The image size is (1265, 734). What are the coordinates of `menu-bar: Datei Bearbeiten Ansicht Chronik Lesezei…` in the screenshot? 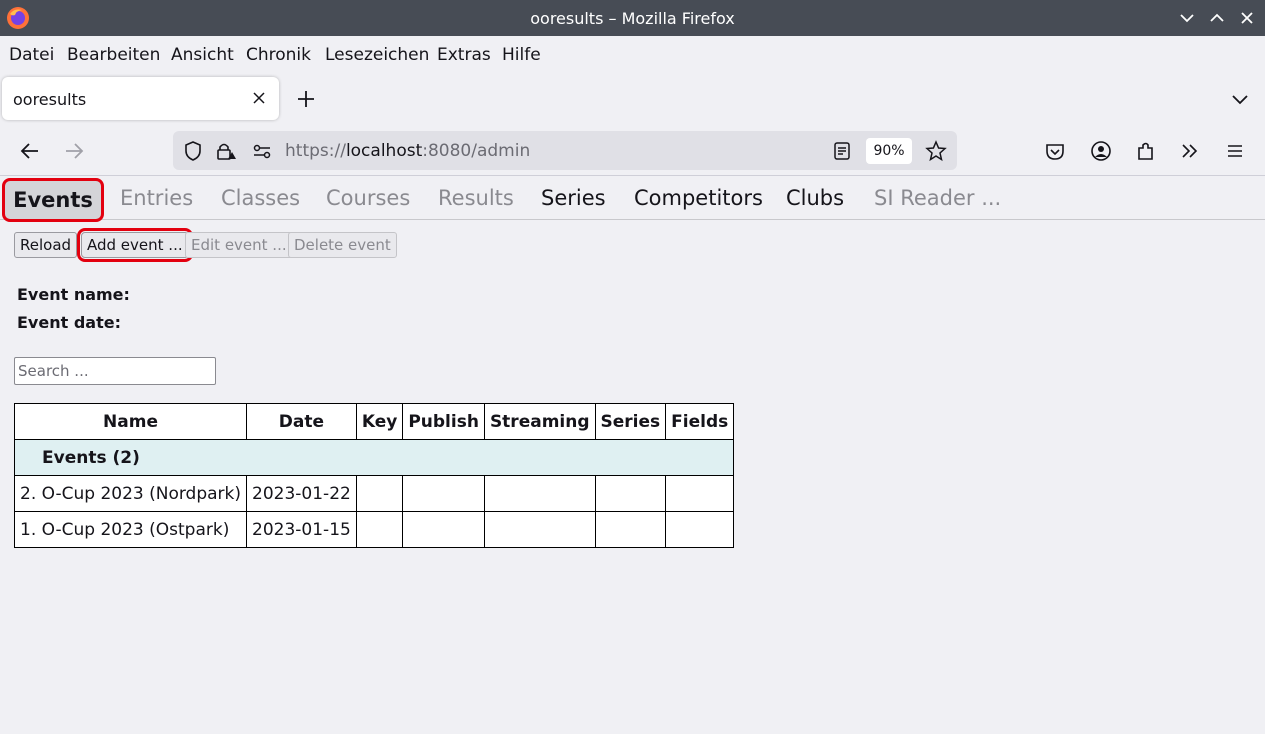 It's located at (632, 54).